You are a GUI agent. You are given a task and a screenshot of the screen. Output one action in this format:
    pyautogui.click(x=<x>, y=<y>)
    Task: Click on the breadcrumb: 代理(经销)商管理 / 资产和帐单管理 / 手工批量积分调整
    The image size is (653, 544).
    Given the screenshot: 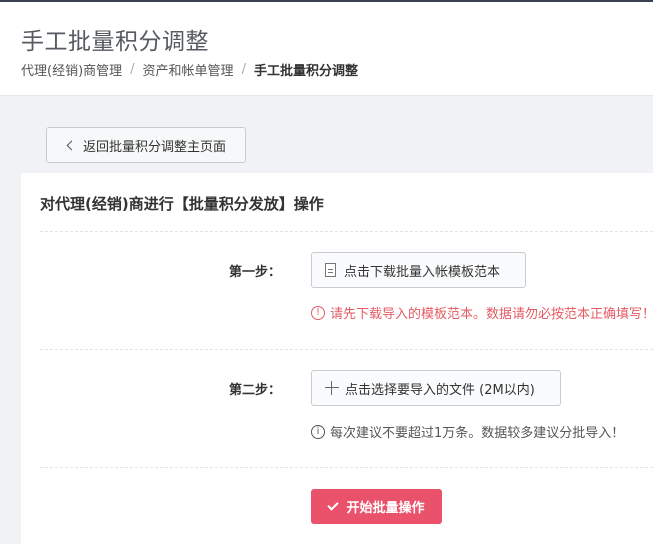 What is the action you would take?
    pyautogui.click(x=189, y=69)
    